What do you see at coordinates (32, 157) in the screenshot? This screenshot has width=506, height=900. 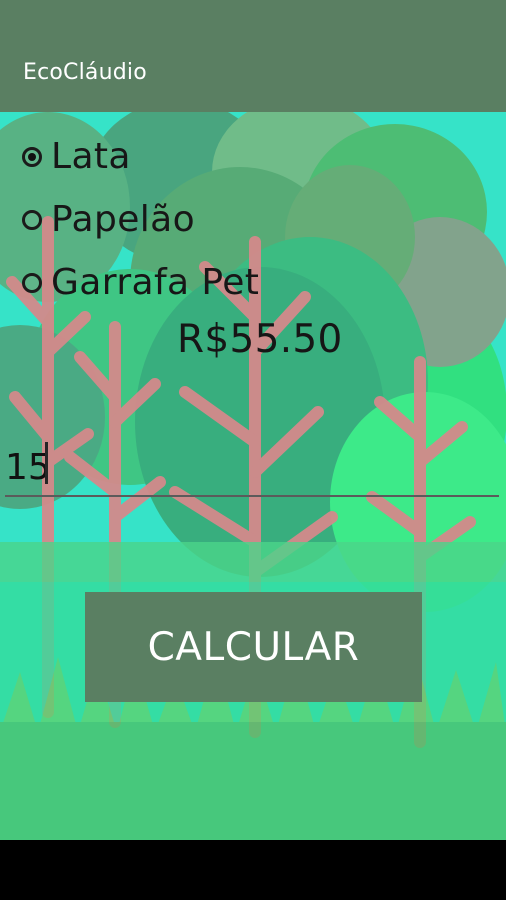 I see `radio-selected-icon` at bounding box center [32, 157].